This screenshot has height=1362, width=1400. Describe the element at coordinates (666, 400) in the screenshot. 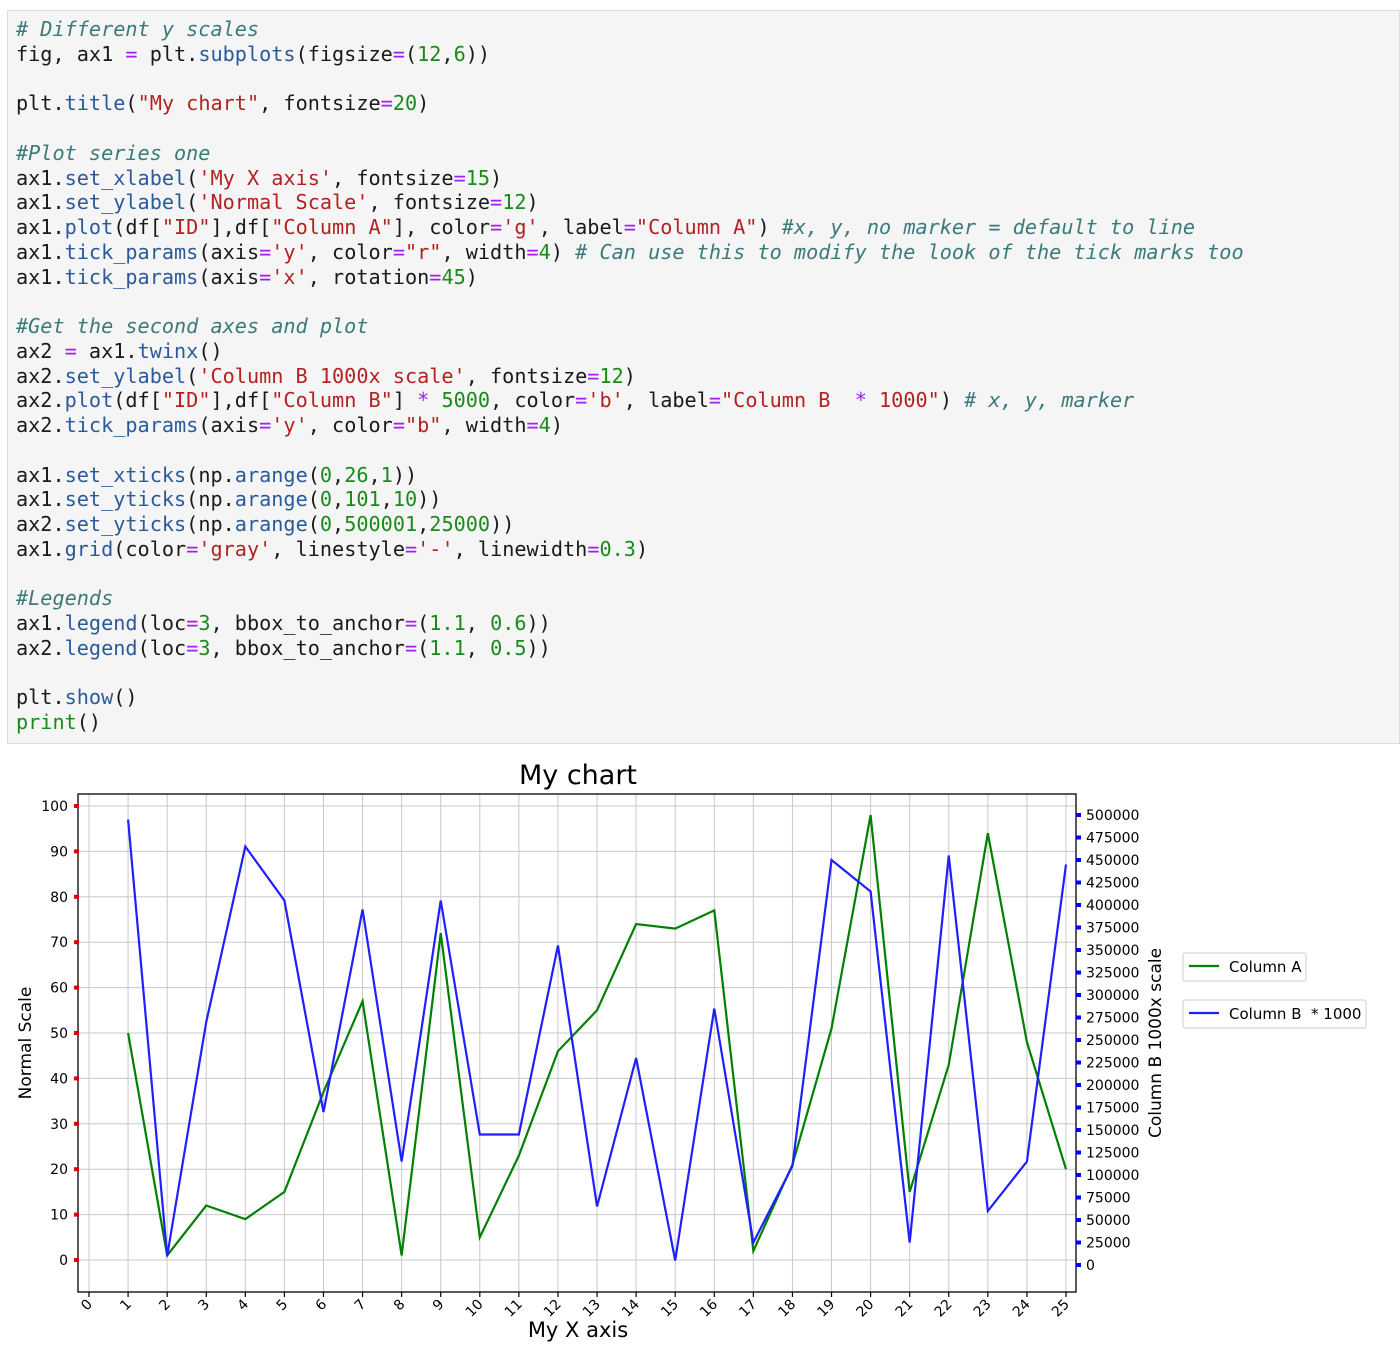

I see `code-token: , label` at that location.